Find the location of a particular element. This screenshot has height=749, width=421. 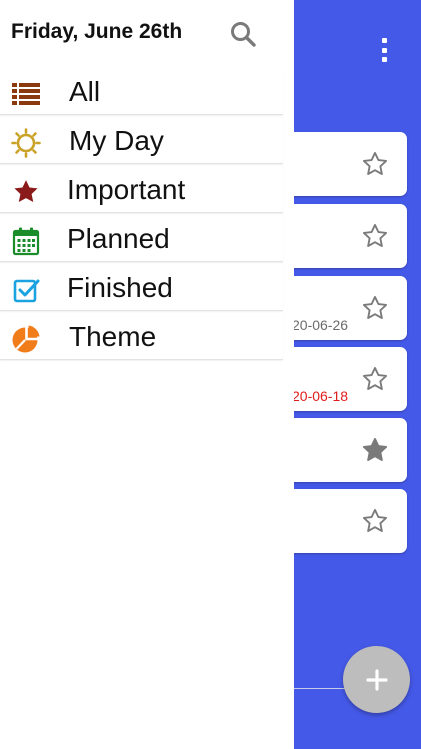

nav-item-label: All is located at coordinates (85, 91).